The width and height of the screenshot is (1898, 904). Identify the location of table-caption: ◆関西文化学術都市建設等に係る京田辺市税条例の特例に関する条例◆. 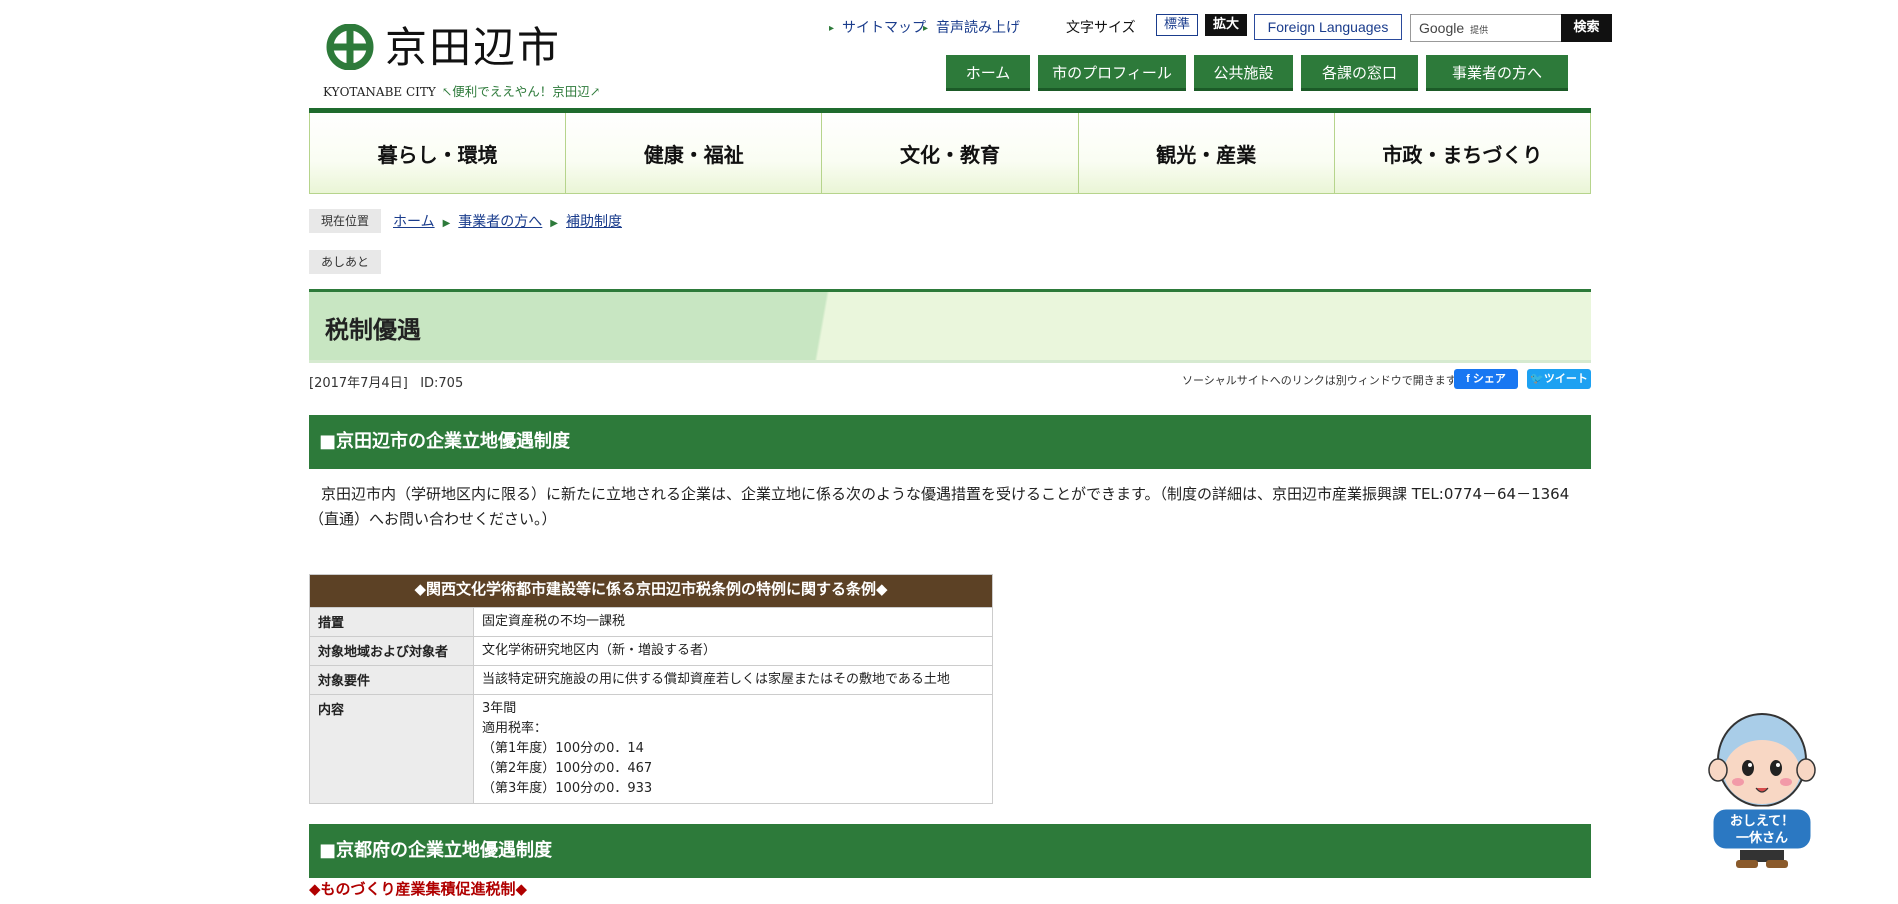
(651, 591).